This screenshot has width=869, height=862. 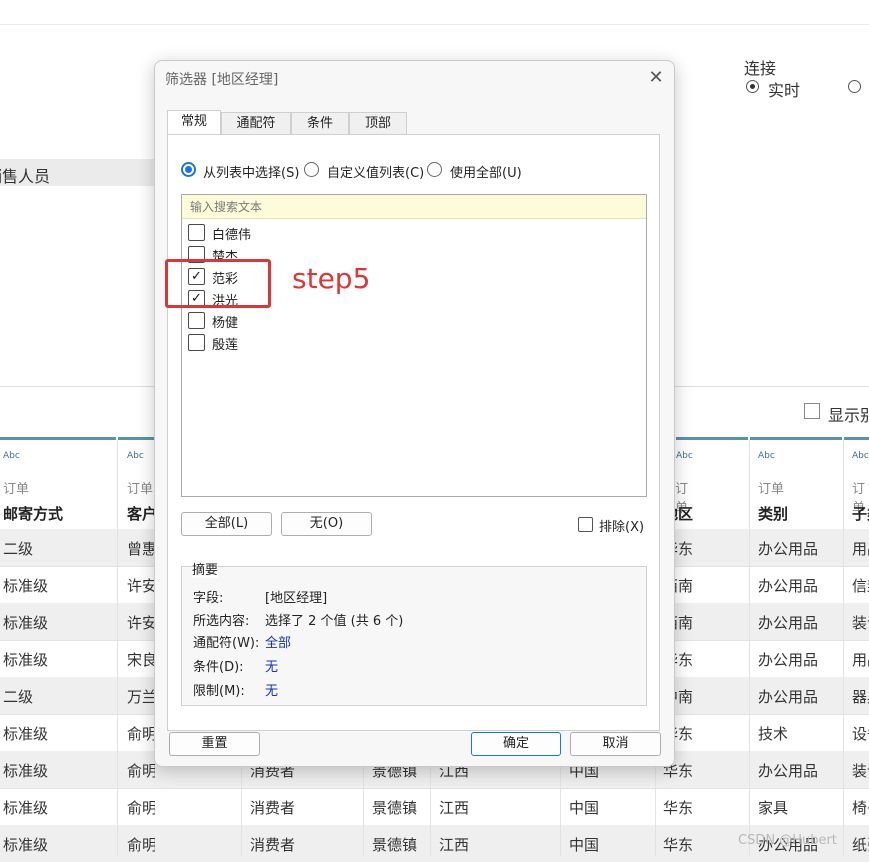 What do you see at coordinates (784, 90) in the screenshot?
I see `connection-live-label: 实时` at bounding box center [784, 90].